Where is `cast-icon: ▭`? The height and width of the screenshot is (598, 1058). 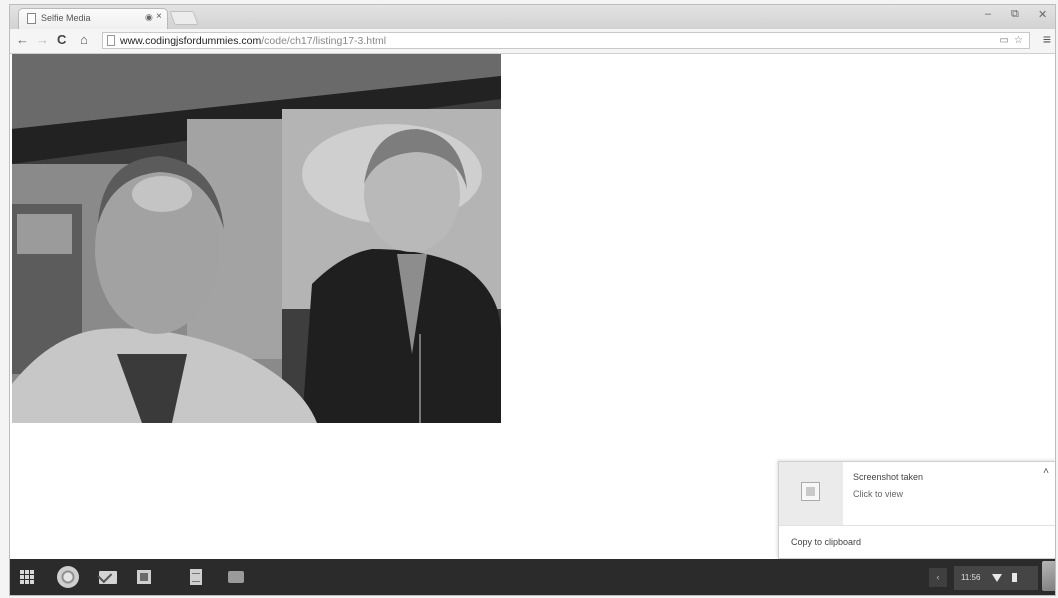
cast-icon: ▭ is located at coordinates (1004, 40).